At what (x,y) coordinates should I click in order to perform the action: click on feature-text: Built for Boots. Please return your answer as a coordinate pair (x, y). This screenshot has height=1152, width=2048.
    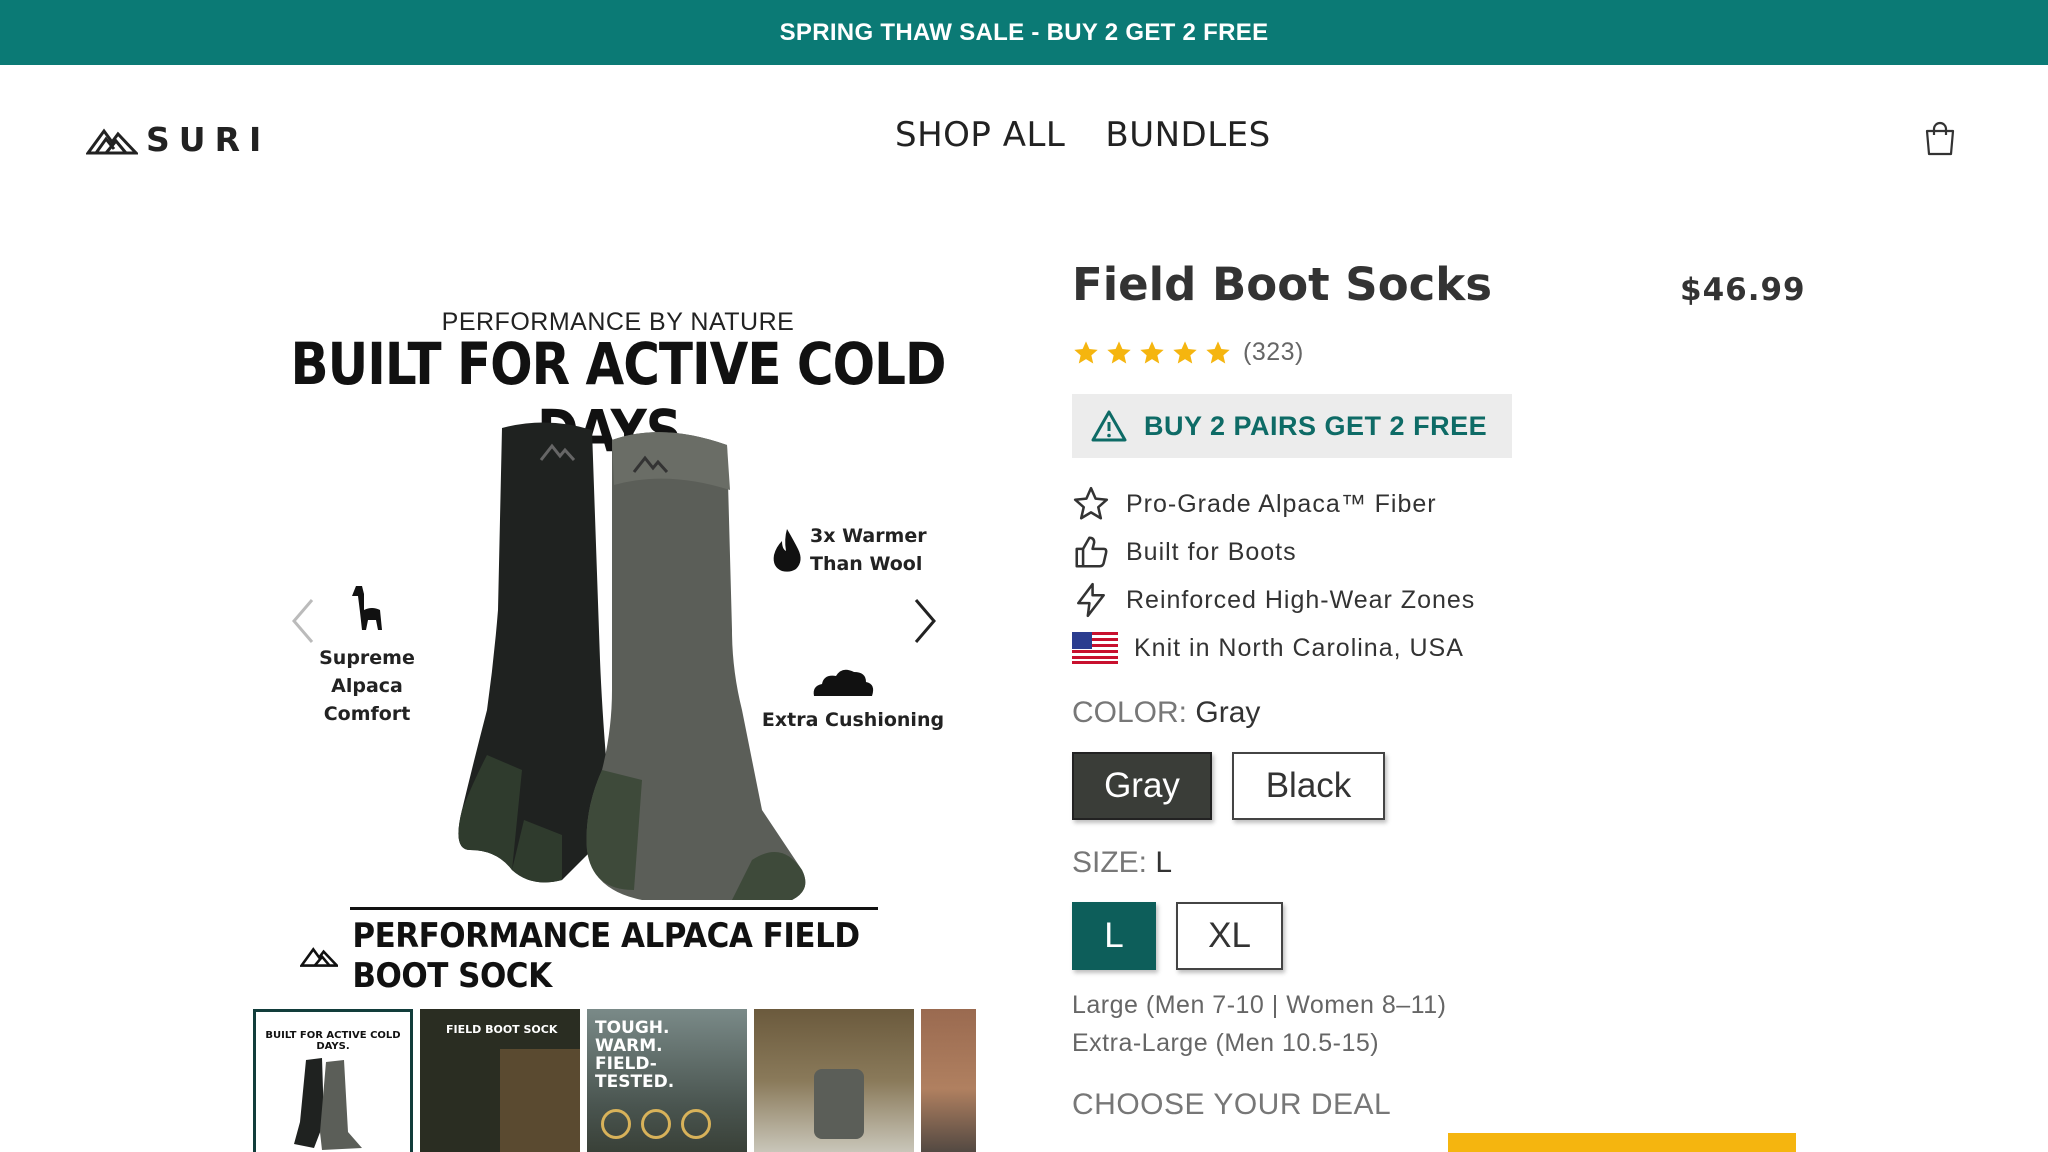
    Looking at the image, I should click on (1211, 551).